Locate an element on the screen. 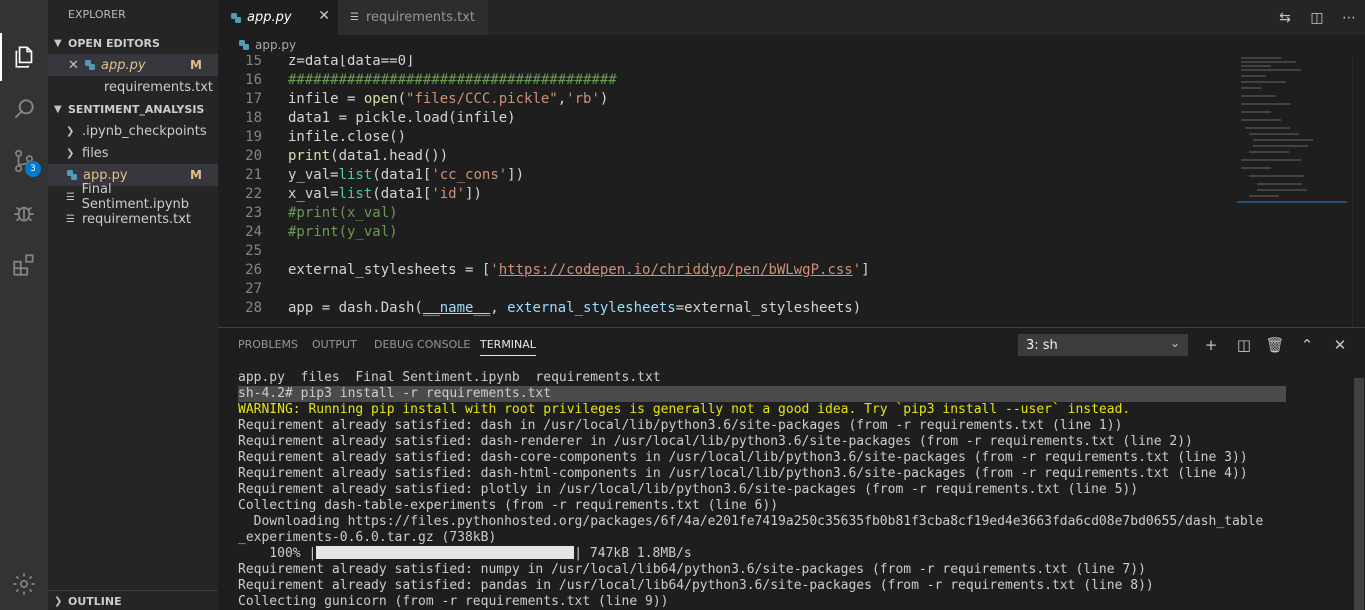  editor-actions: ⇆ ◫ ⋯ is located at coordinates (1317, 17).